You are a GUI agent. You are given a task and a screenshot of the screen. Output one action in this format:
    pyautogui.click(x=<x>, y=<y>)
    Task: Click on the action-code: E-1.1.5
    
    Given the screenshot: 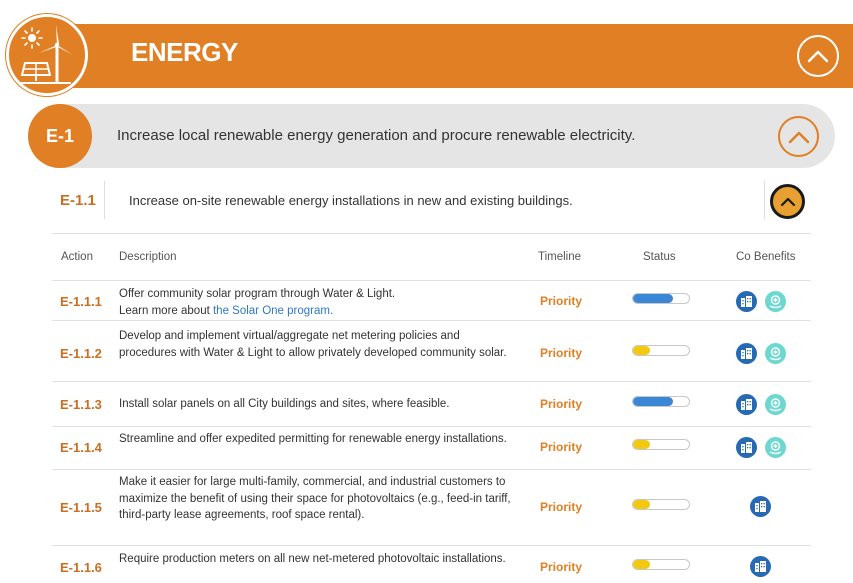 What is the action you would take?
    pyautogui.click(x=81, y=507)
    